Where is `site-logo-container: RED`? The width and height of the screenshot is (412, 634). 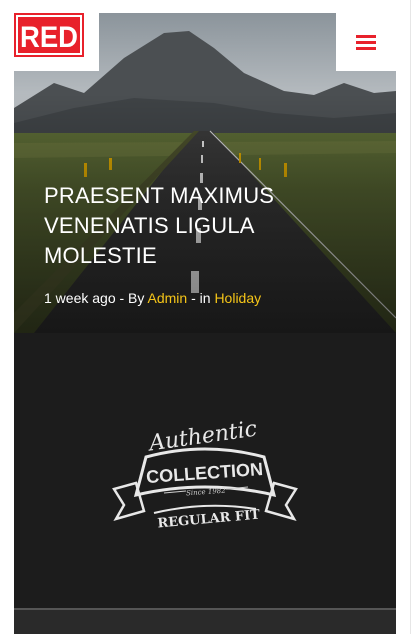
site-logo-container: RED is located at coordinates (49, 35).